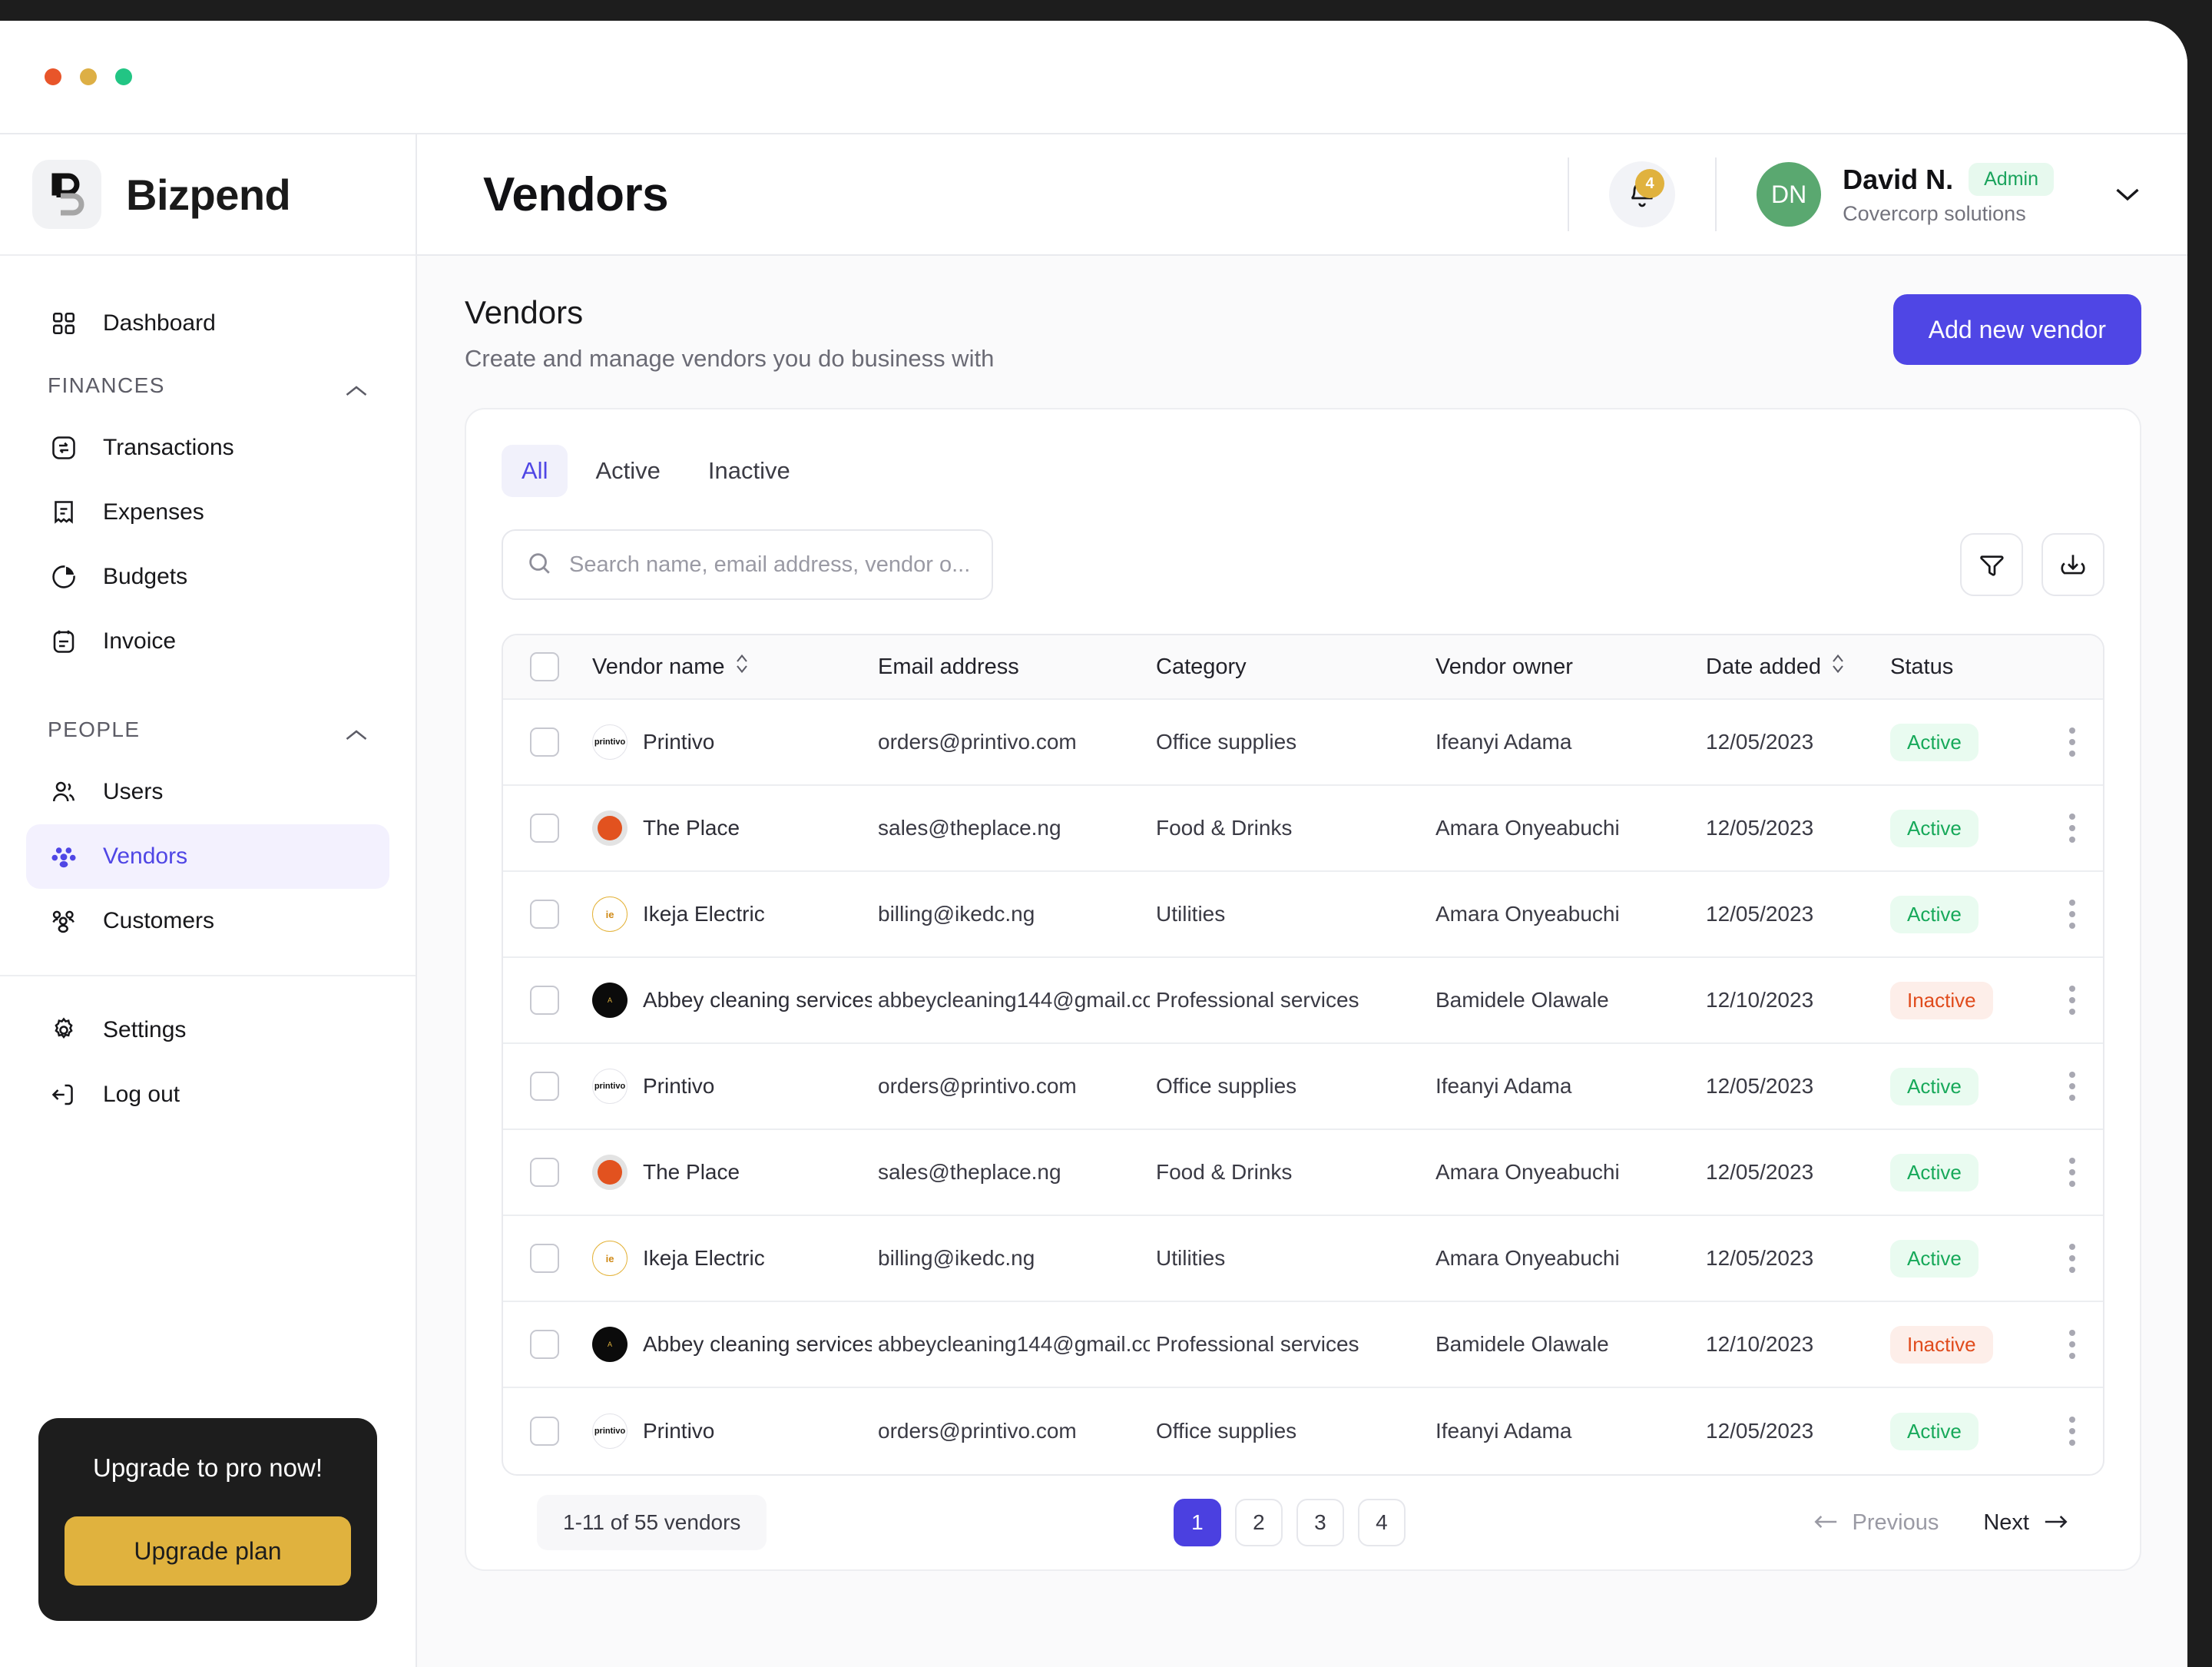 Image resolution: width=2212 pixels, height=1667 pixels. What do you see at coordinates (64, 1095) in the screenshot?
I see `logout-icon` at bounding box center [64, 1095].